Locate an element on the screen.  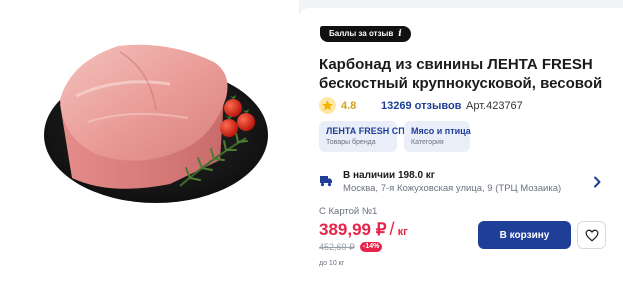
category-tag-subtitle: Категория is located at coordinates (427, 142).